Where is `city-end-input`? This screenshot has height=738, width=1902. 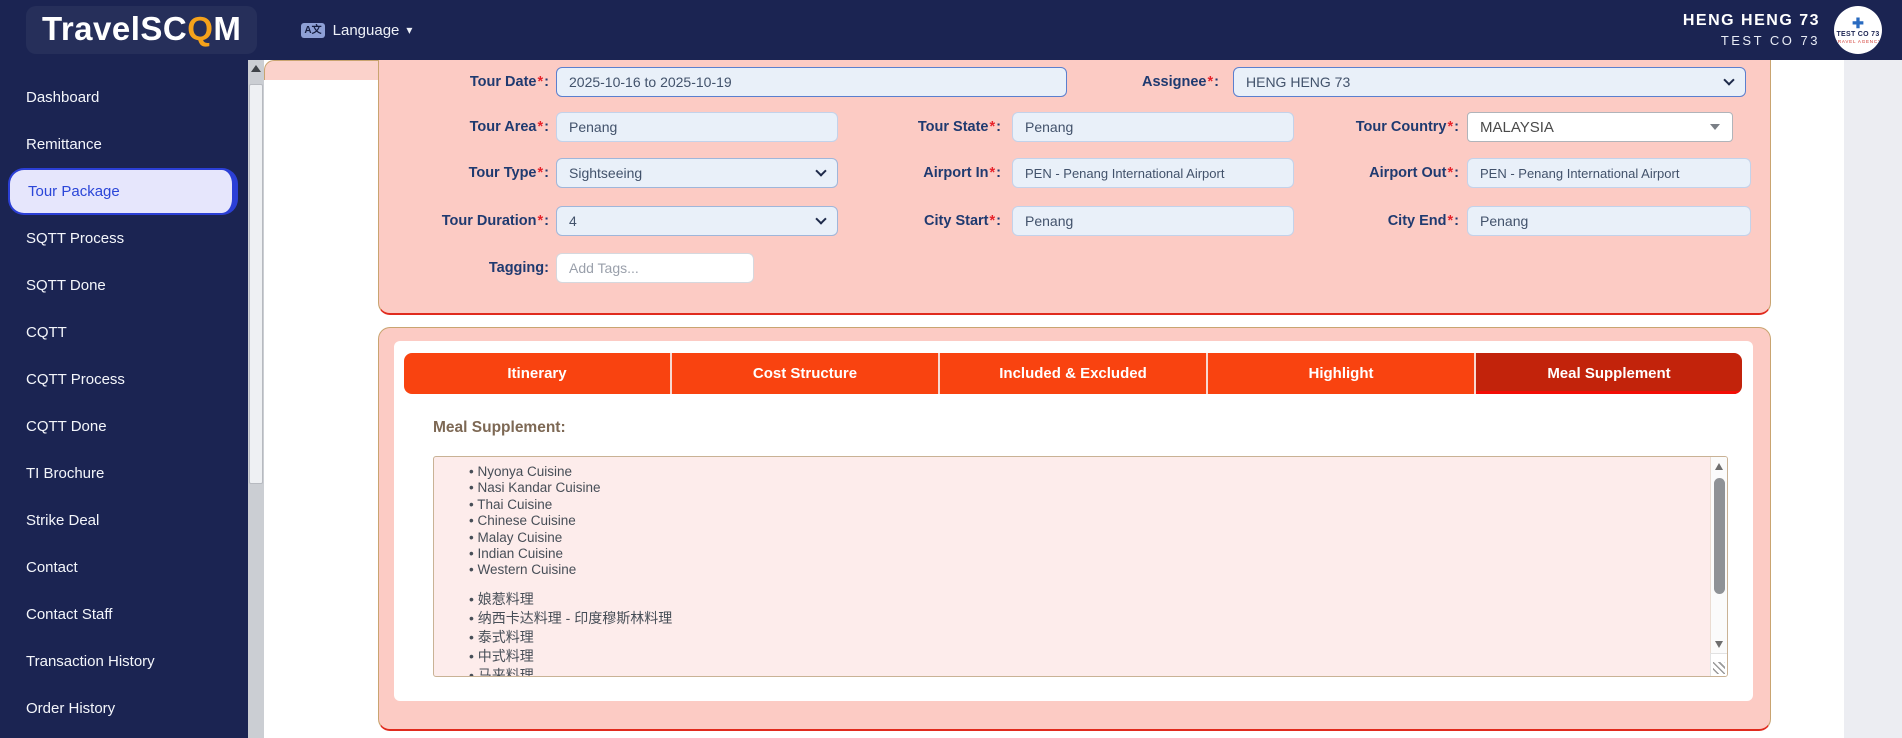
city-end-input is located at coordinates (1609, 221).